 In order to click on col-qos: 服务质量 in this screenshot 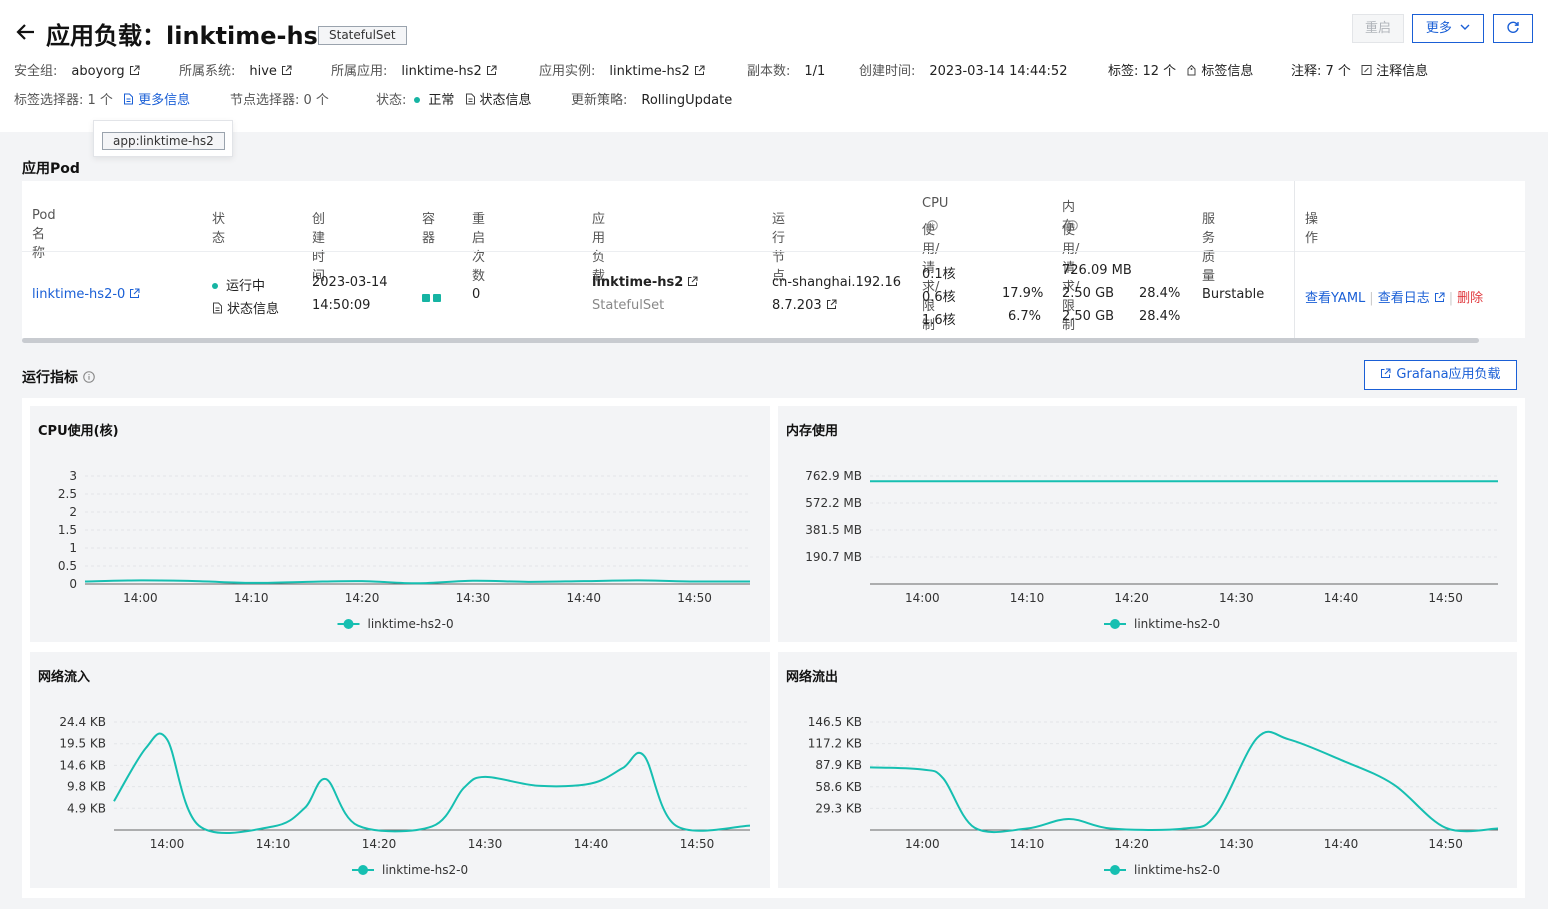, I will do `click(1209, 248)`.